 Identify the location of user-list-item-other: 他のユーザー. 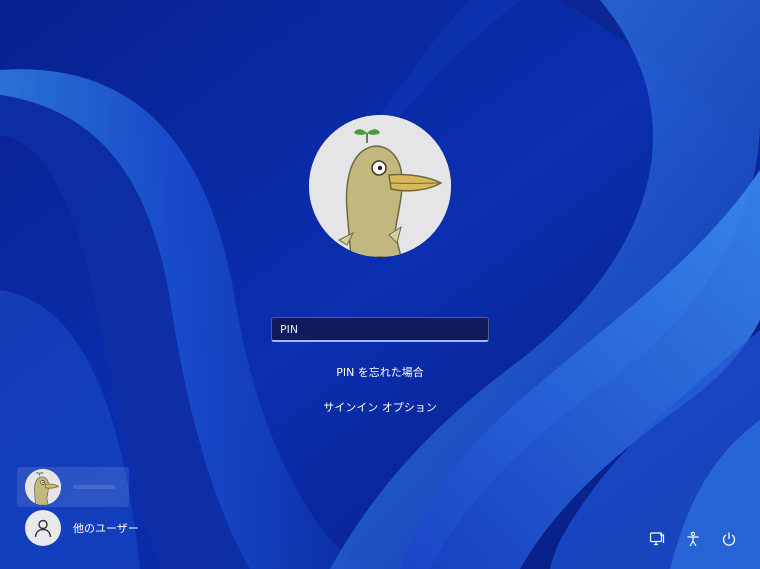
(87, 528).